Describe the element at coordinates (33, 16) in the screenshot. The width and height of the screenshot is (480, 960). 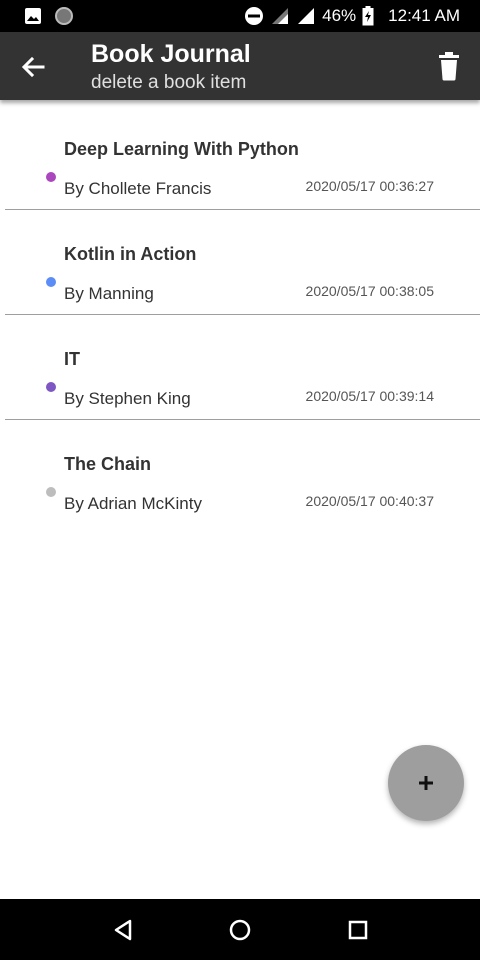
I see `image-icon` at that location.